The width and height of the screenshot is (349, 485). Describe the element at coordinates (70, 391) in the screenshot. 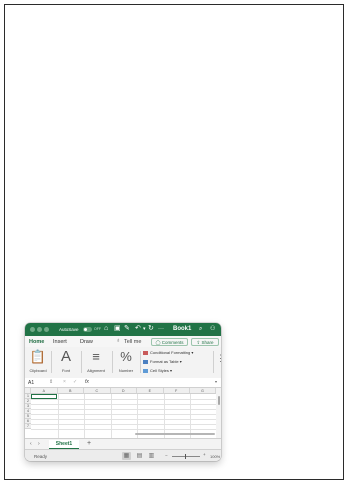

I see `column-header: B` at that location.